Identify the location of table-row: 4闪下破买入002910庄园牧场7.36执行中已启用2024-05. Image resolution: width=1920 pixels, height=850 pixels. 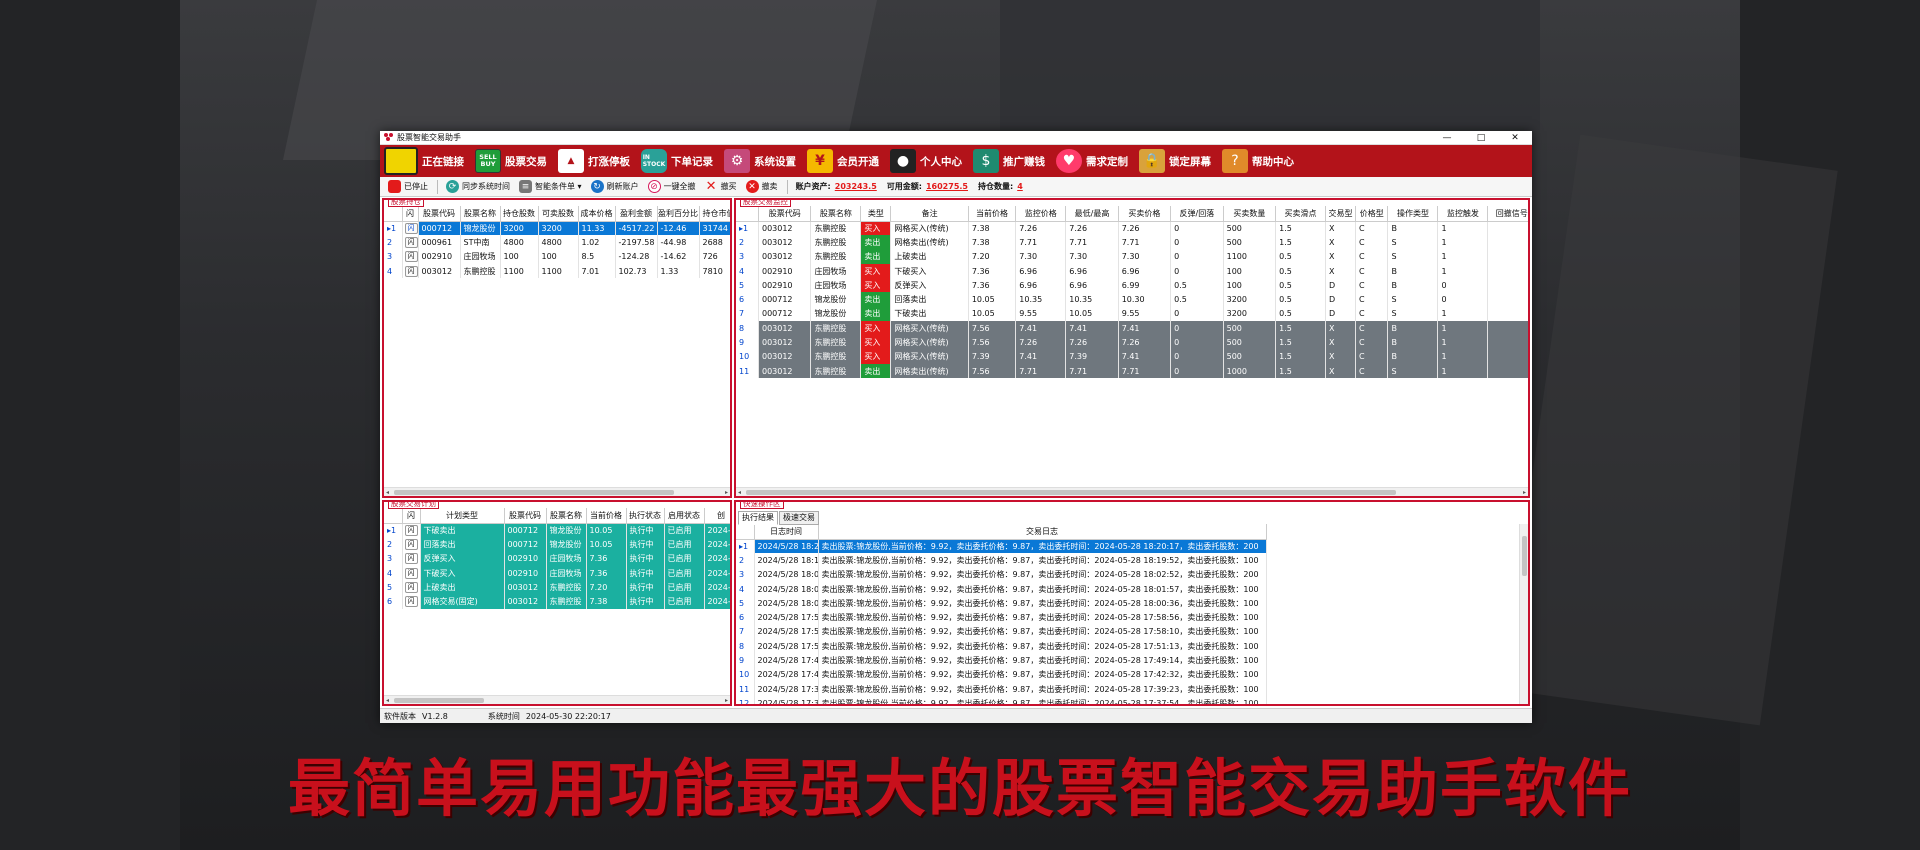
(557, 573).